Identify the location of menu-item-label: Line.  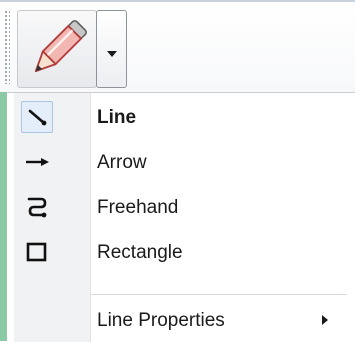
(117, 117).